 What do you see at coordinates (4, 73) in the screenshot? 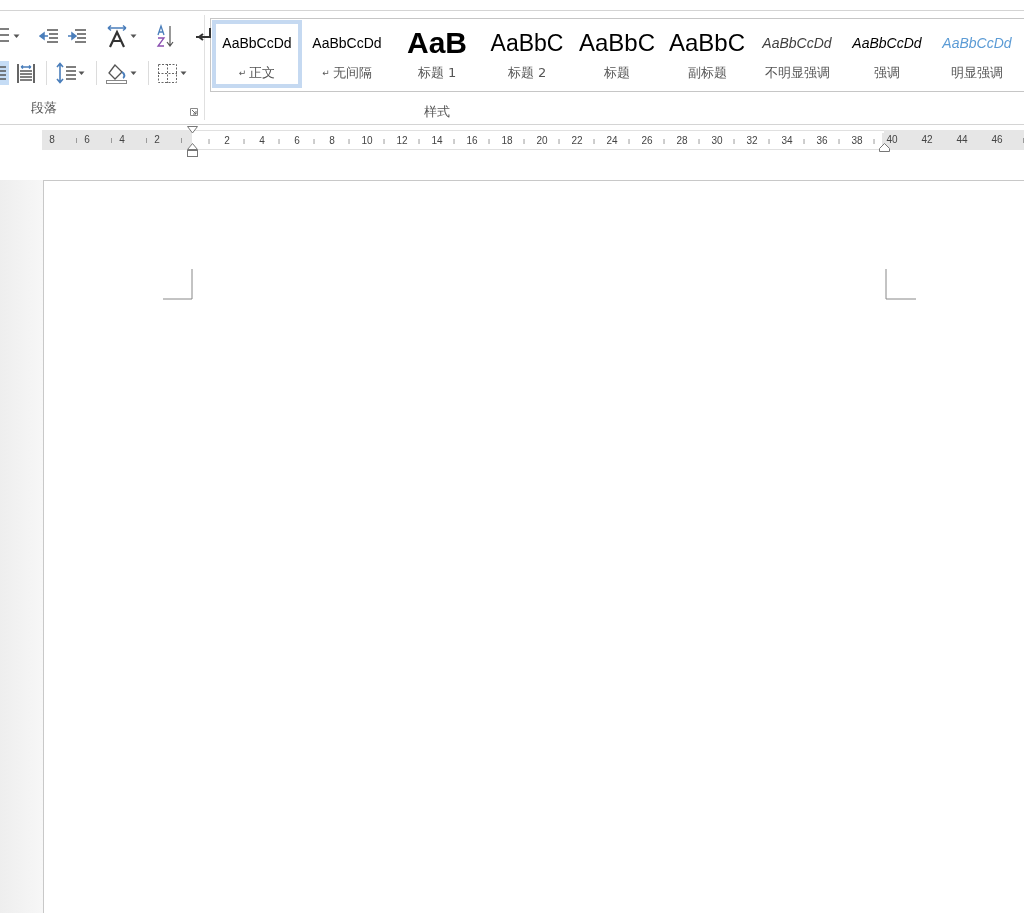
I see `justify-button` at bounding box center [4, 73].